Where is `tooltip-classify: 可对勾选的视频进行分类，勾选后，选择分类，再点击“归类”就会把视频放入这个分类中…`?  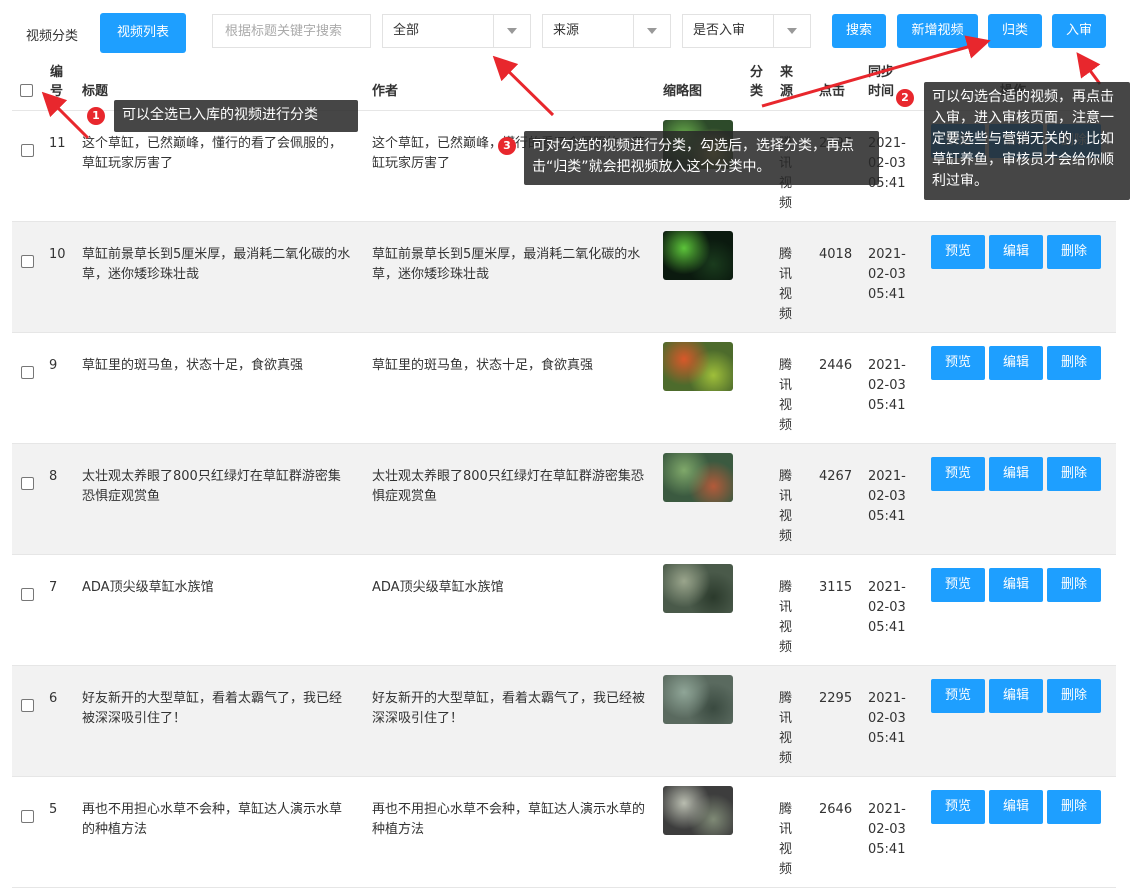 tooltip-classify: 可对勾选的视频进行分类，勾选后，选择分类，再点击“归类”就会把视频放入这个分类中… is located at coordinates (701, 158).